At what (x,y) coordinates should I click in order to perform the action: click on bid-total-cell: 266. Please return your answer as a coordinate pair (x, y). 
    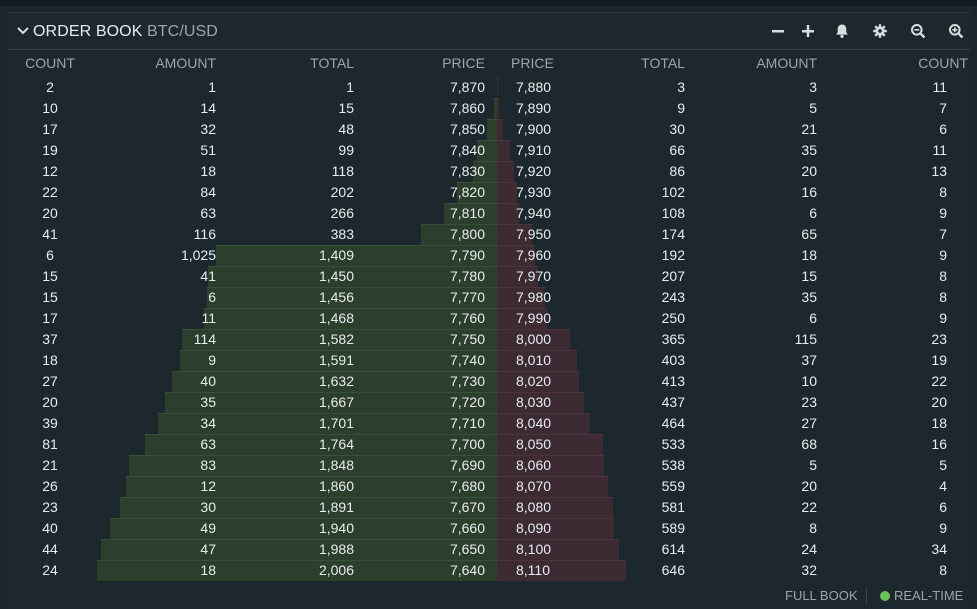
    Looking at the image, I should click on (309, 213).